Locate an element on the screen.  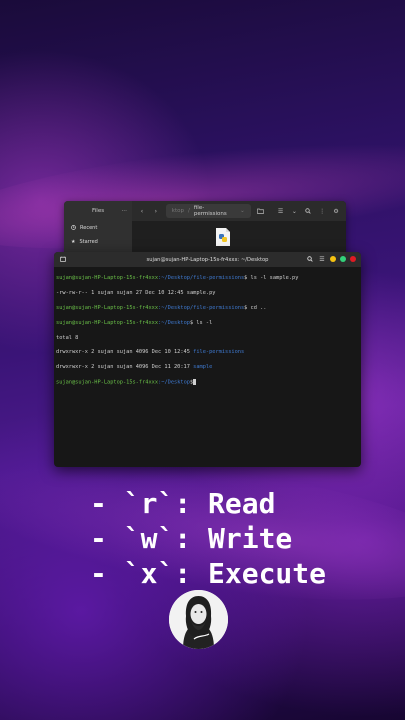
hamburger-menu-icon: ☰ is located at coordinates (322, 259).